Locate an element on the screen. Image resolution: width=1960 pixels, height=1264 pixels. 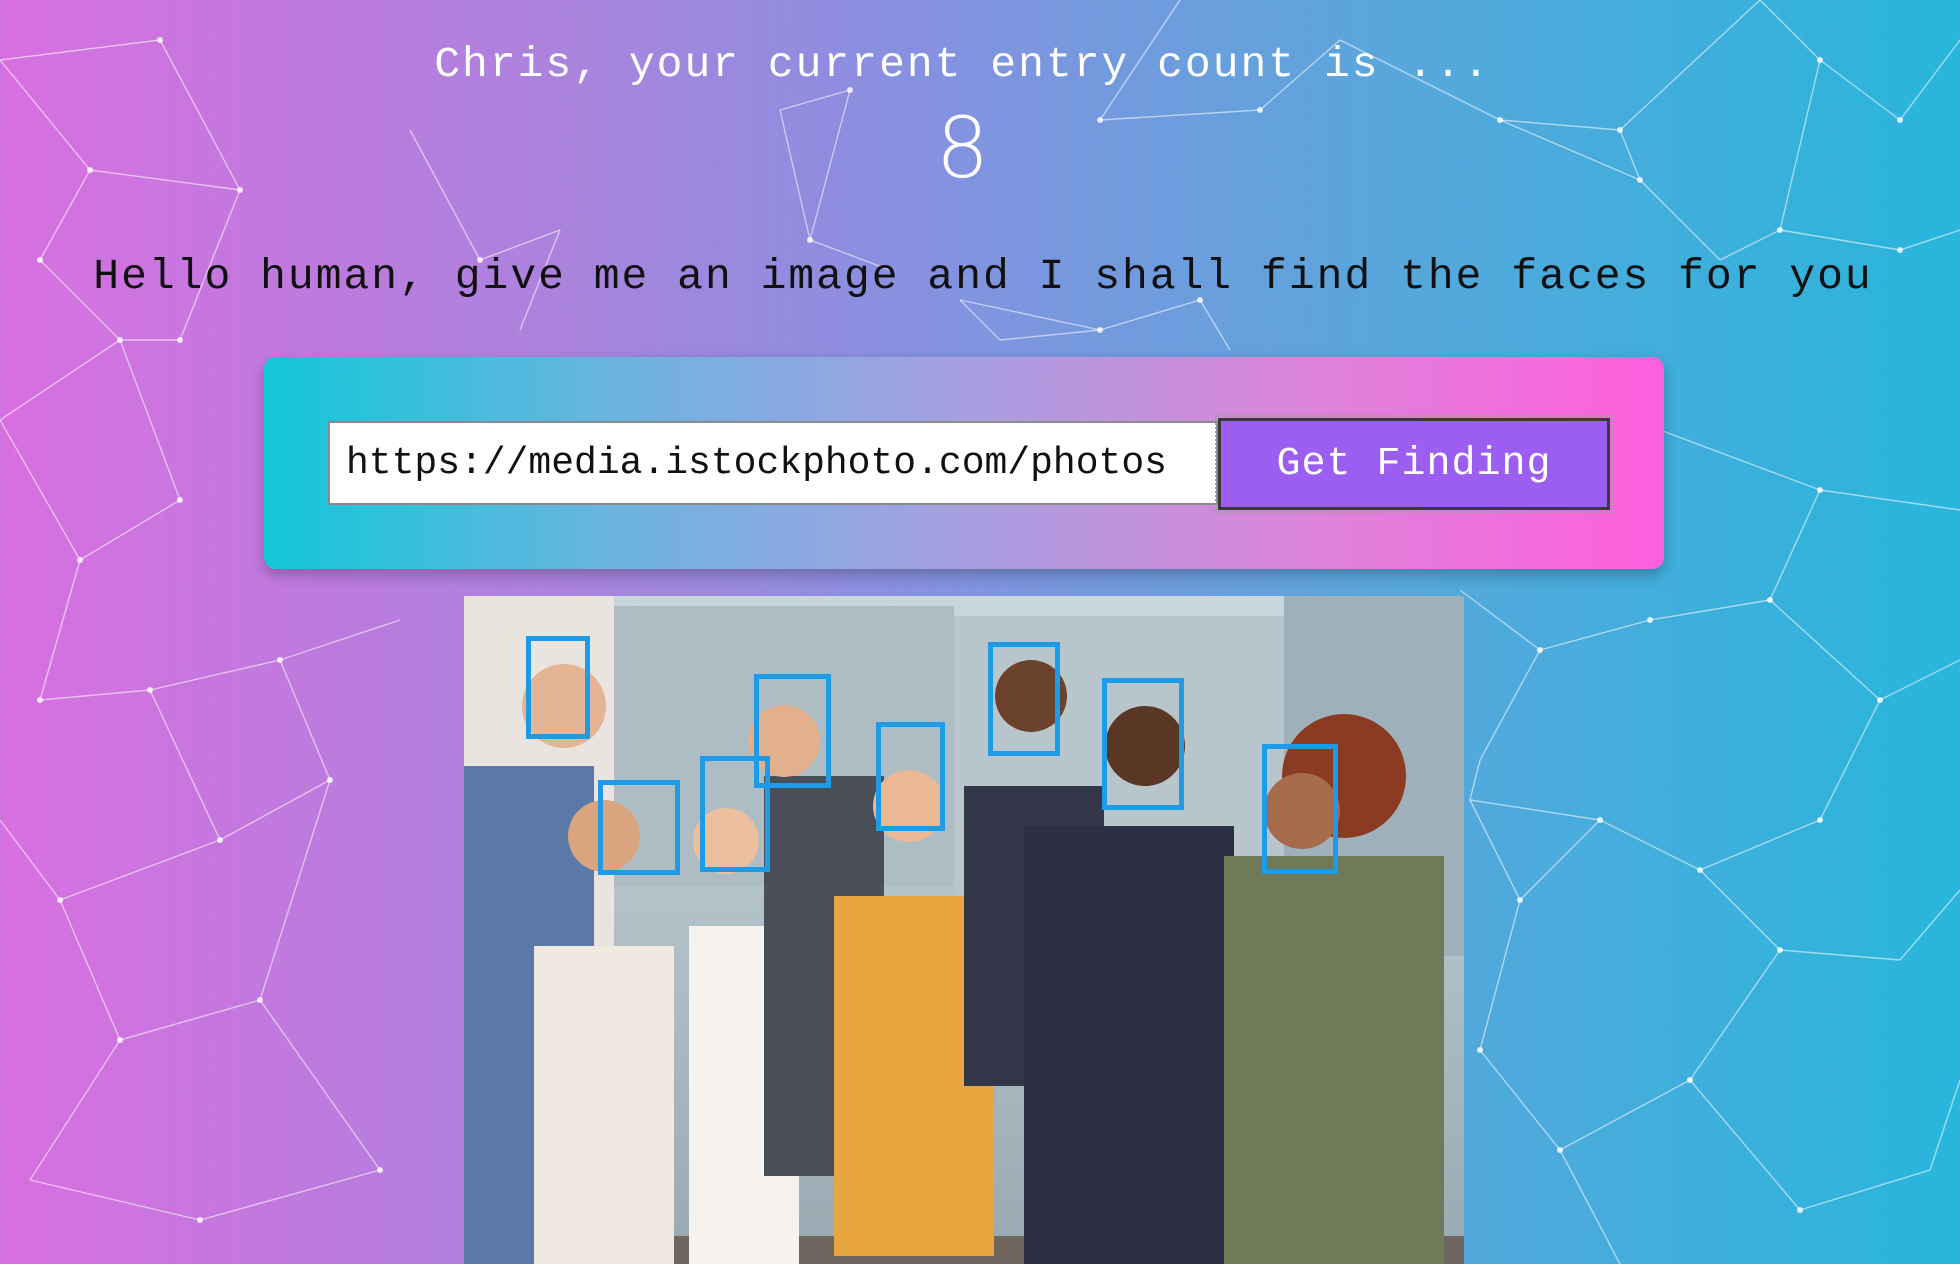
image-url-form: Get Finding is located at coordinates (964, 463).